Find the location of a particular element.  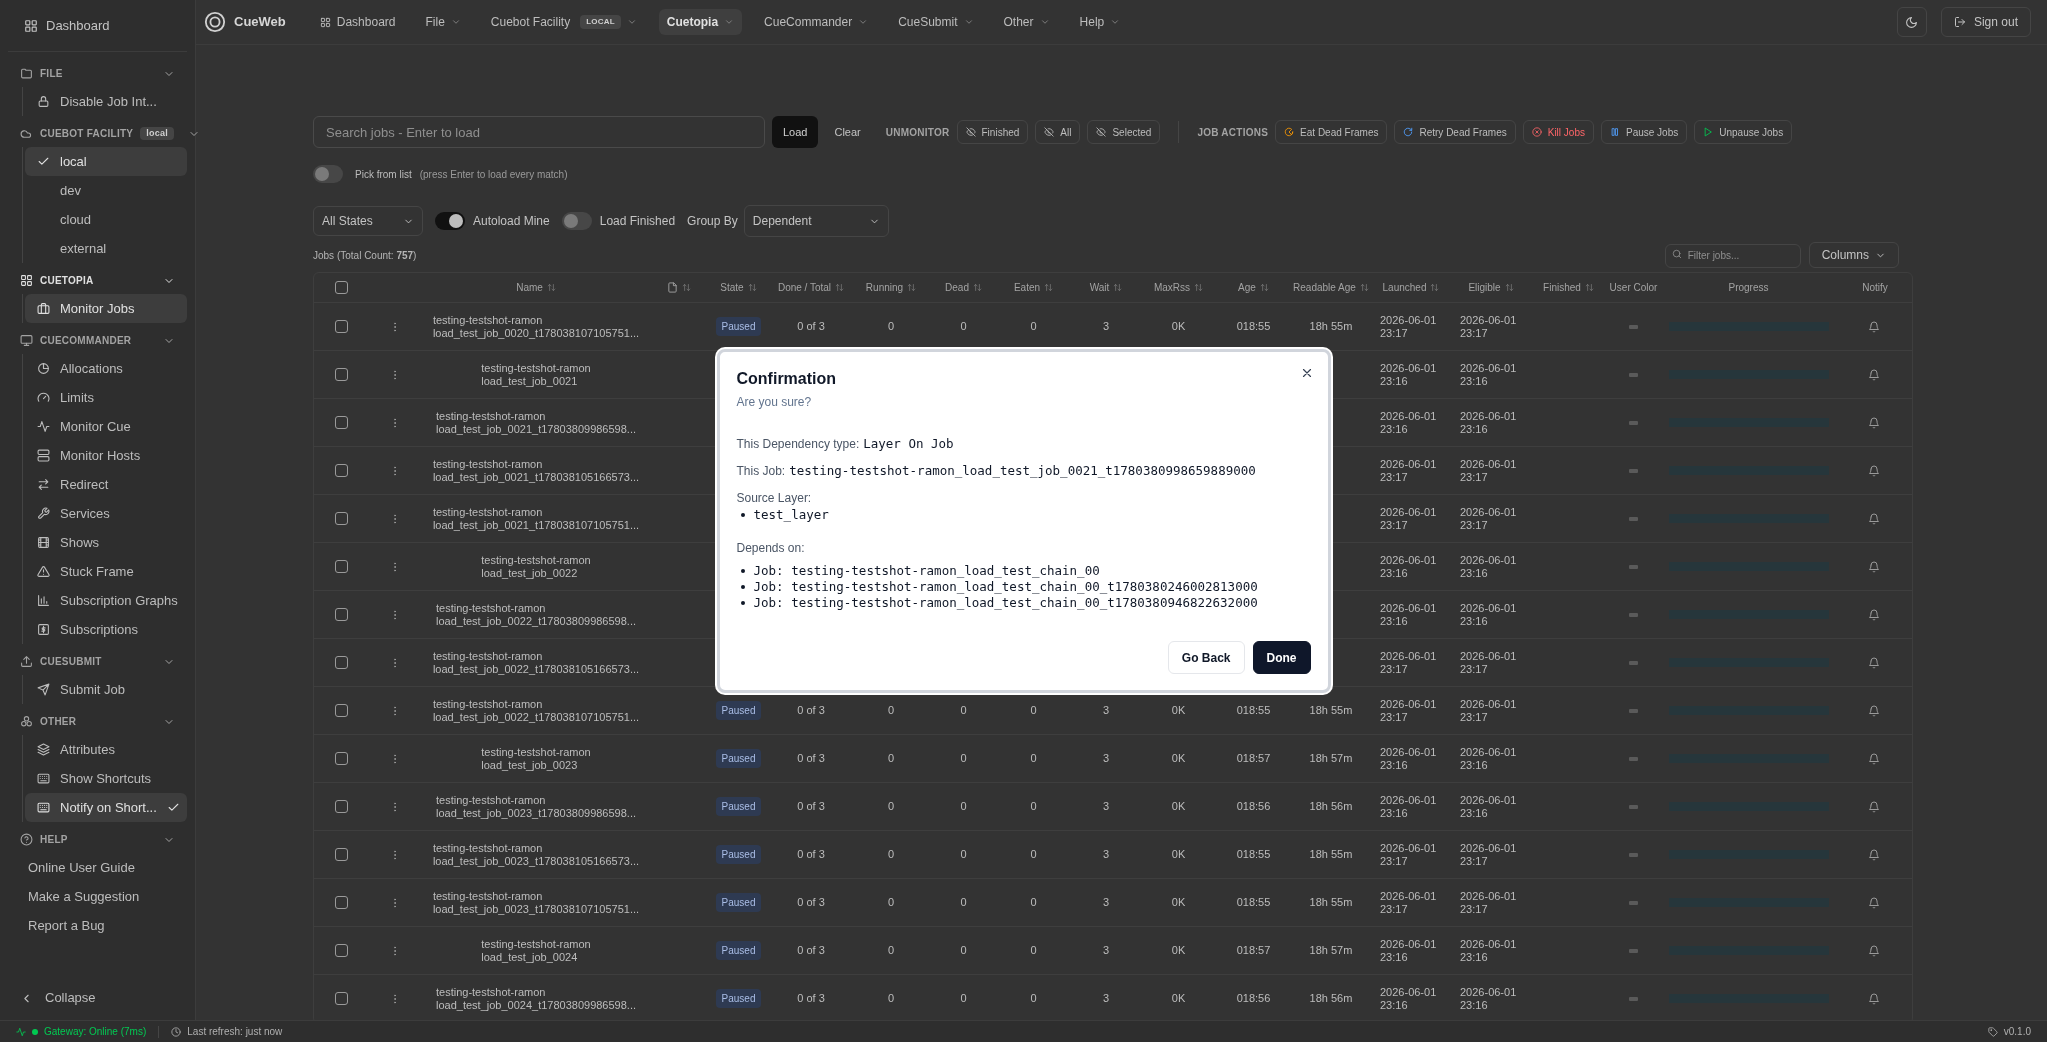

unmonitor-button: Selected is located at coordinates (1124, 132).